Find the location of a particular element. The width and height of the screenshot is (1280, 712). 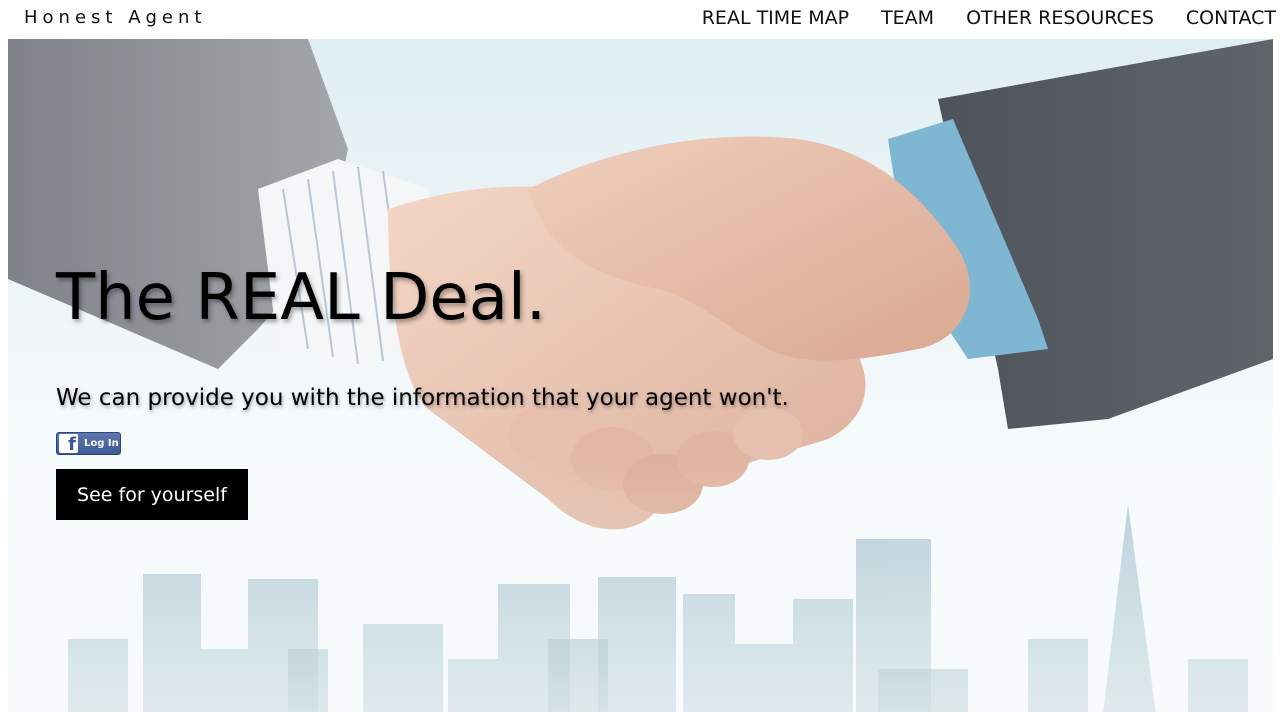

see-for-yourself-button: See for yourself is located at coordinates (152, 494).